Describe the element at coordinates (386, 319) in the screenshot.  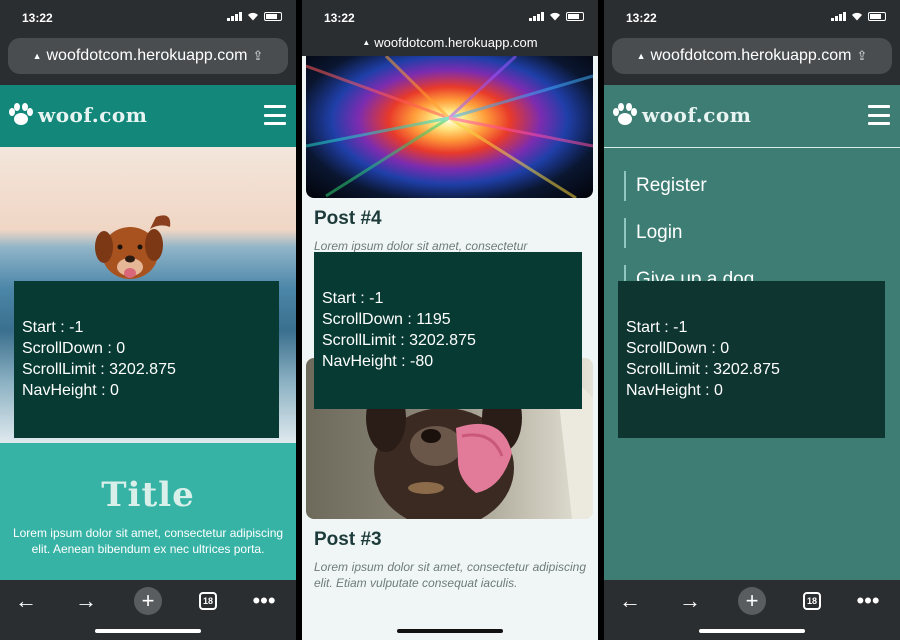
I see `debug-scroll-down: ScrollDown : 1195` at that location.